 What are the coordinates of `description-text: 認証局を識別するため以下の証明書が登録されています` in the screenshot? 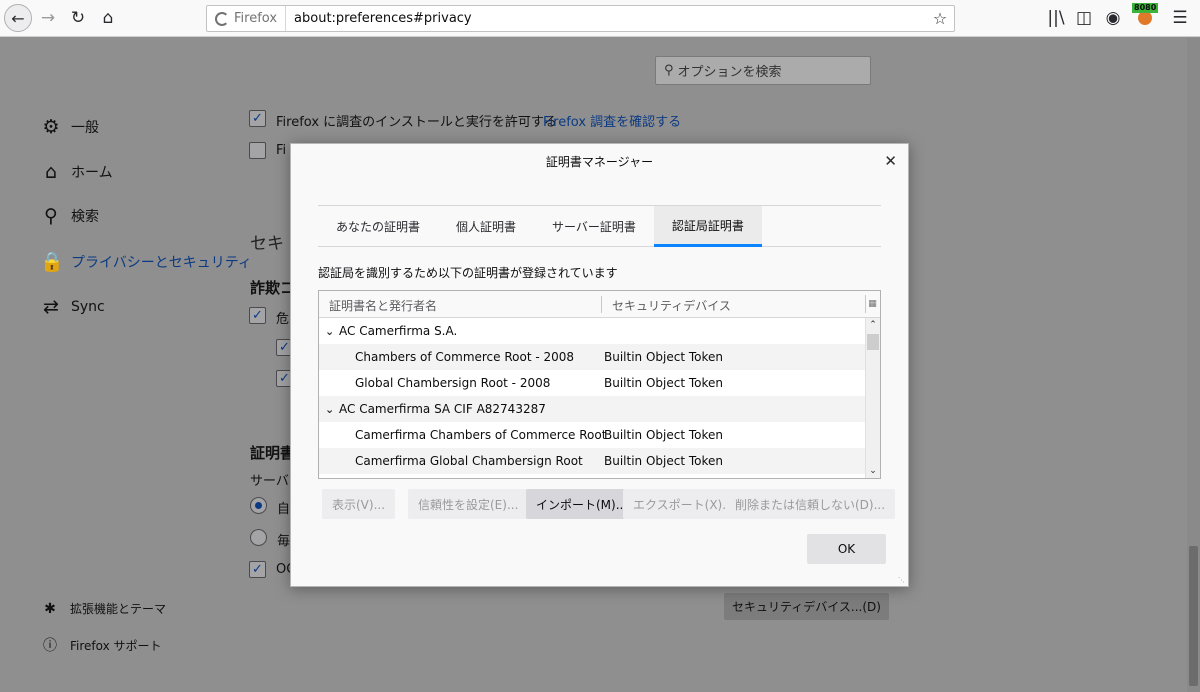 It's located at (468, 273).